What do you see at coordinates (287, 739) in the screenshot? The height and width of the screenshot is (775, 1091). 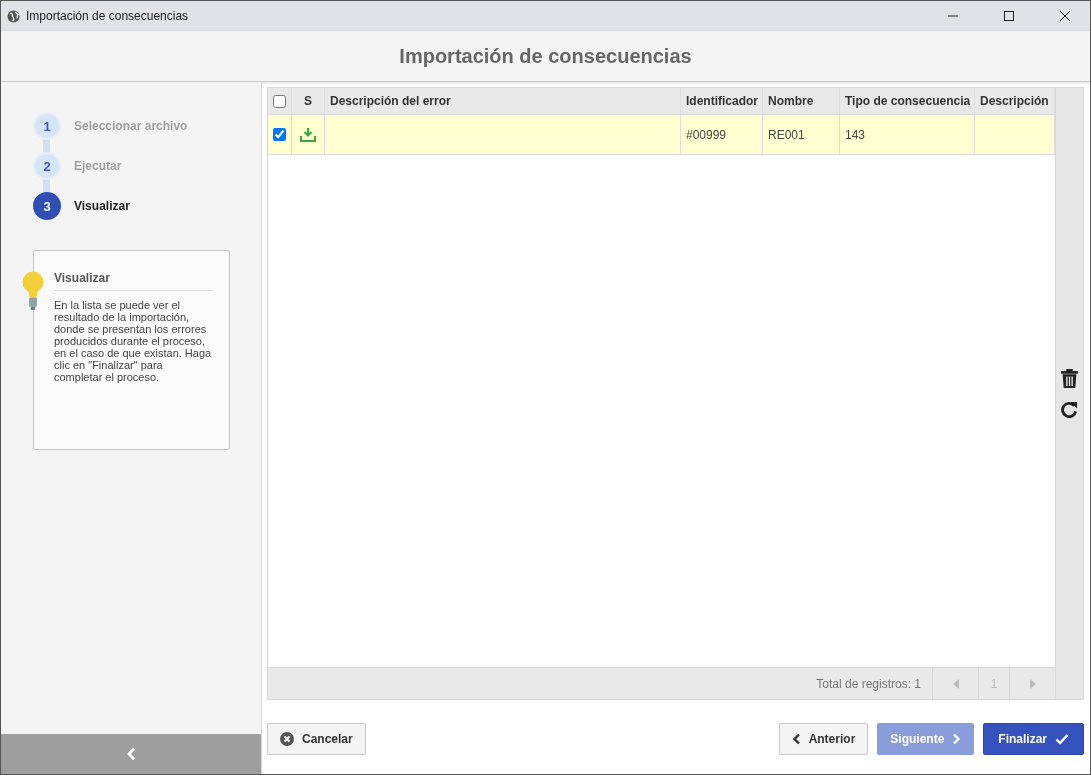 I see `close-circle-icon` at bounding box center [287, 739].